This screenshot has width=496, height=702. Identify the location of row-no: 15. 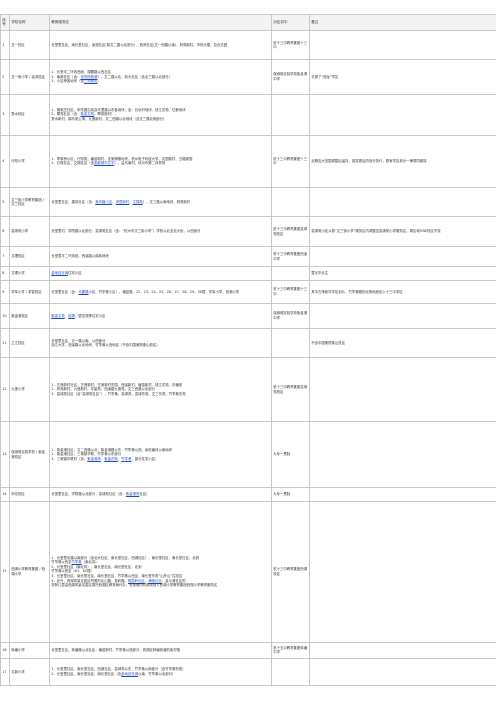
(5, 571).